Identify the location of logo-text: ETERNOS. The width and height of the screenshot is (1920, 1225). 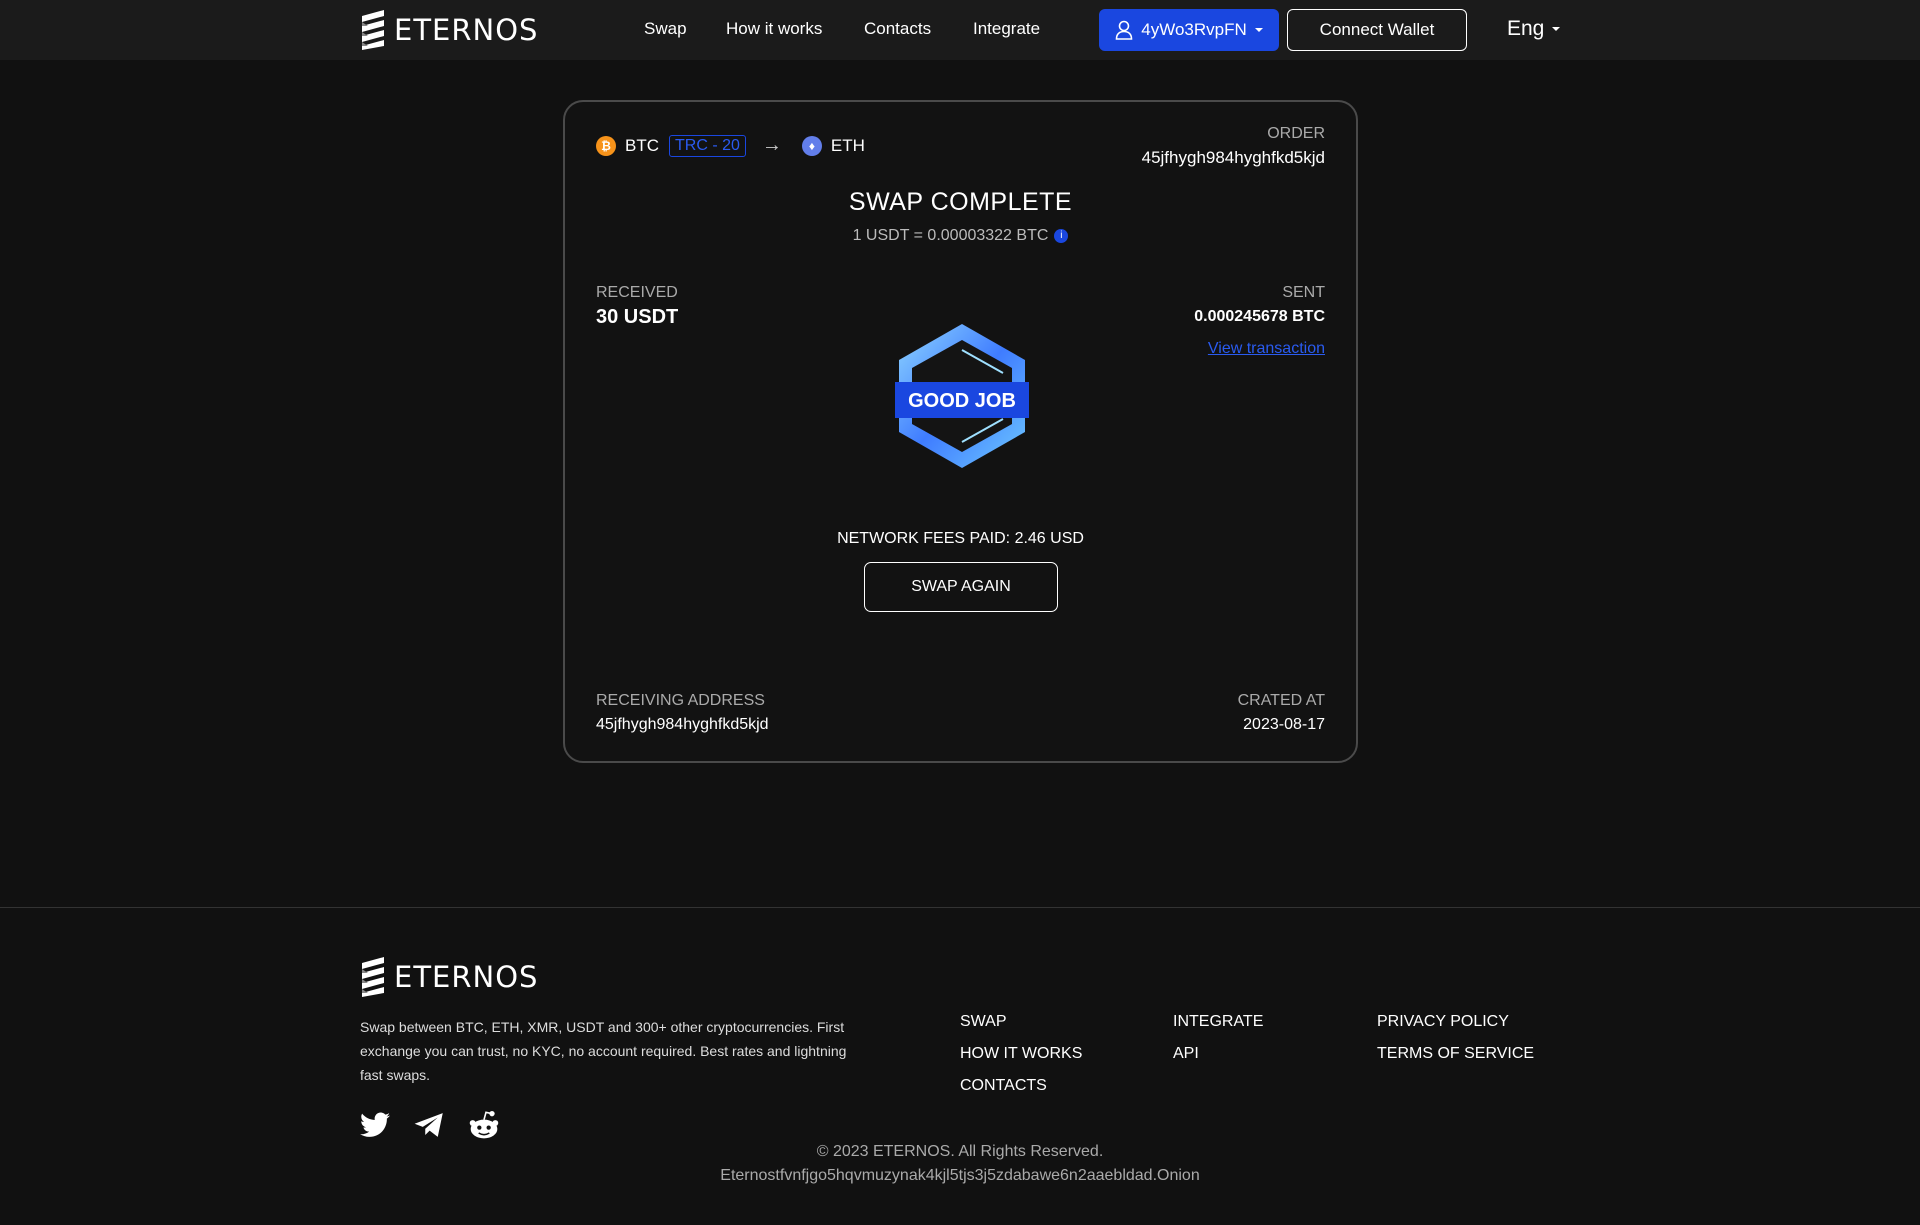
(466, 30).